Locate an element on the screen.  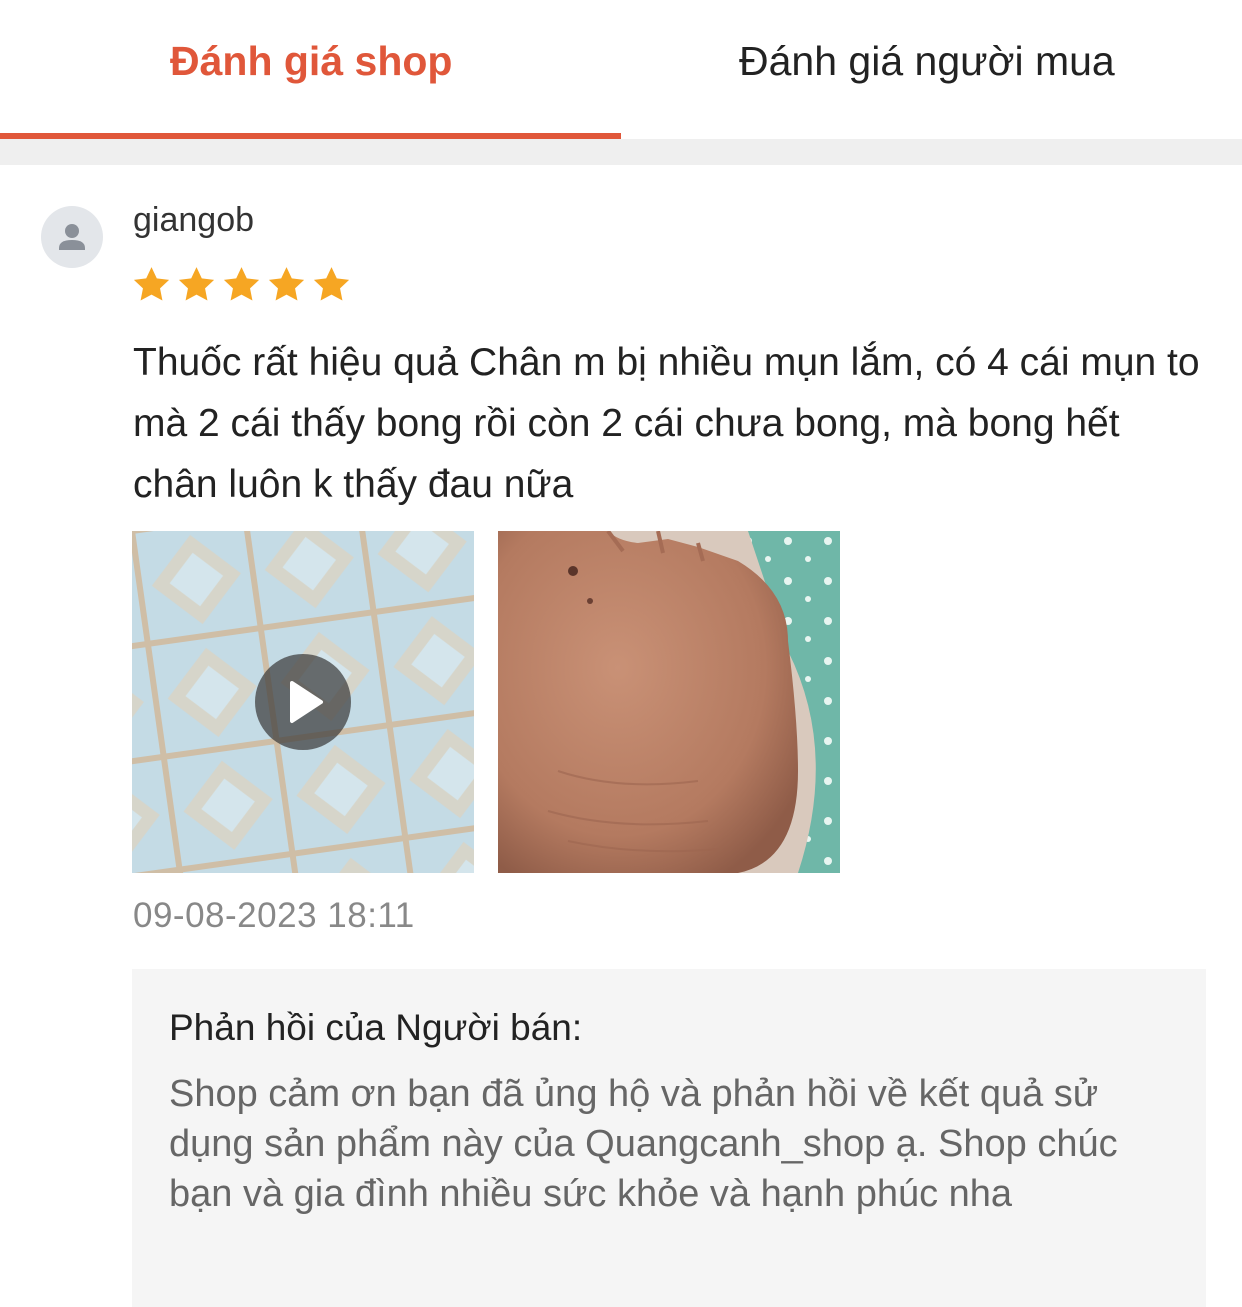
review-timestamp: 09-08-2023 18:11 is located at coordinates (274, 915).